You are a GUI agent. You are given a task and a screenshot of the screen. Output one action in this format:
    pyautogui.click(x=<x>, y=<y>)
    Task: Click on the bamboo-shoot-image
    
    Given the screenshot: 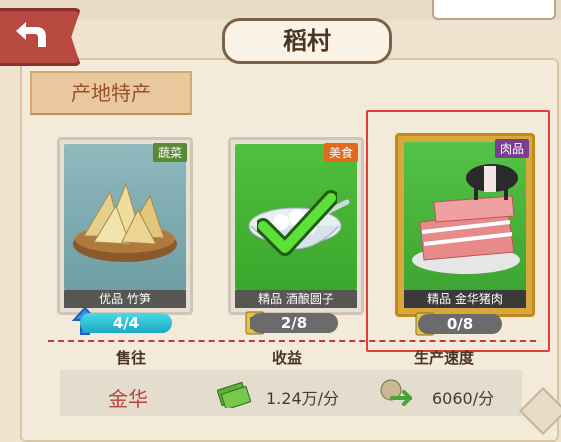 What is the action you would take?
    pyautogui.click(x=125, y=222)
    